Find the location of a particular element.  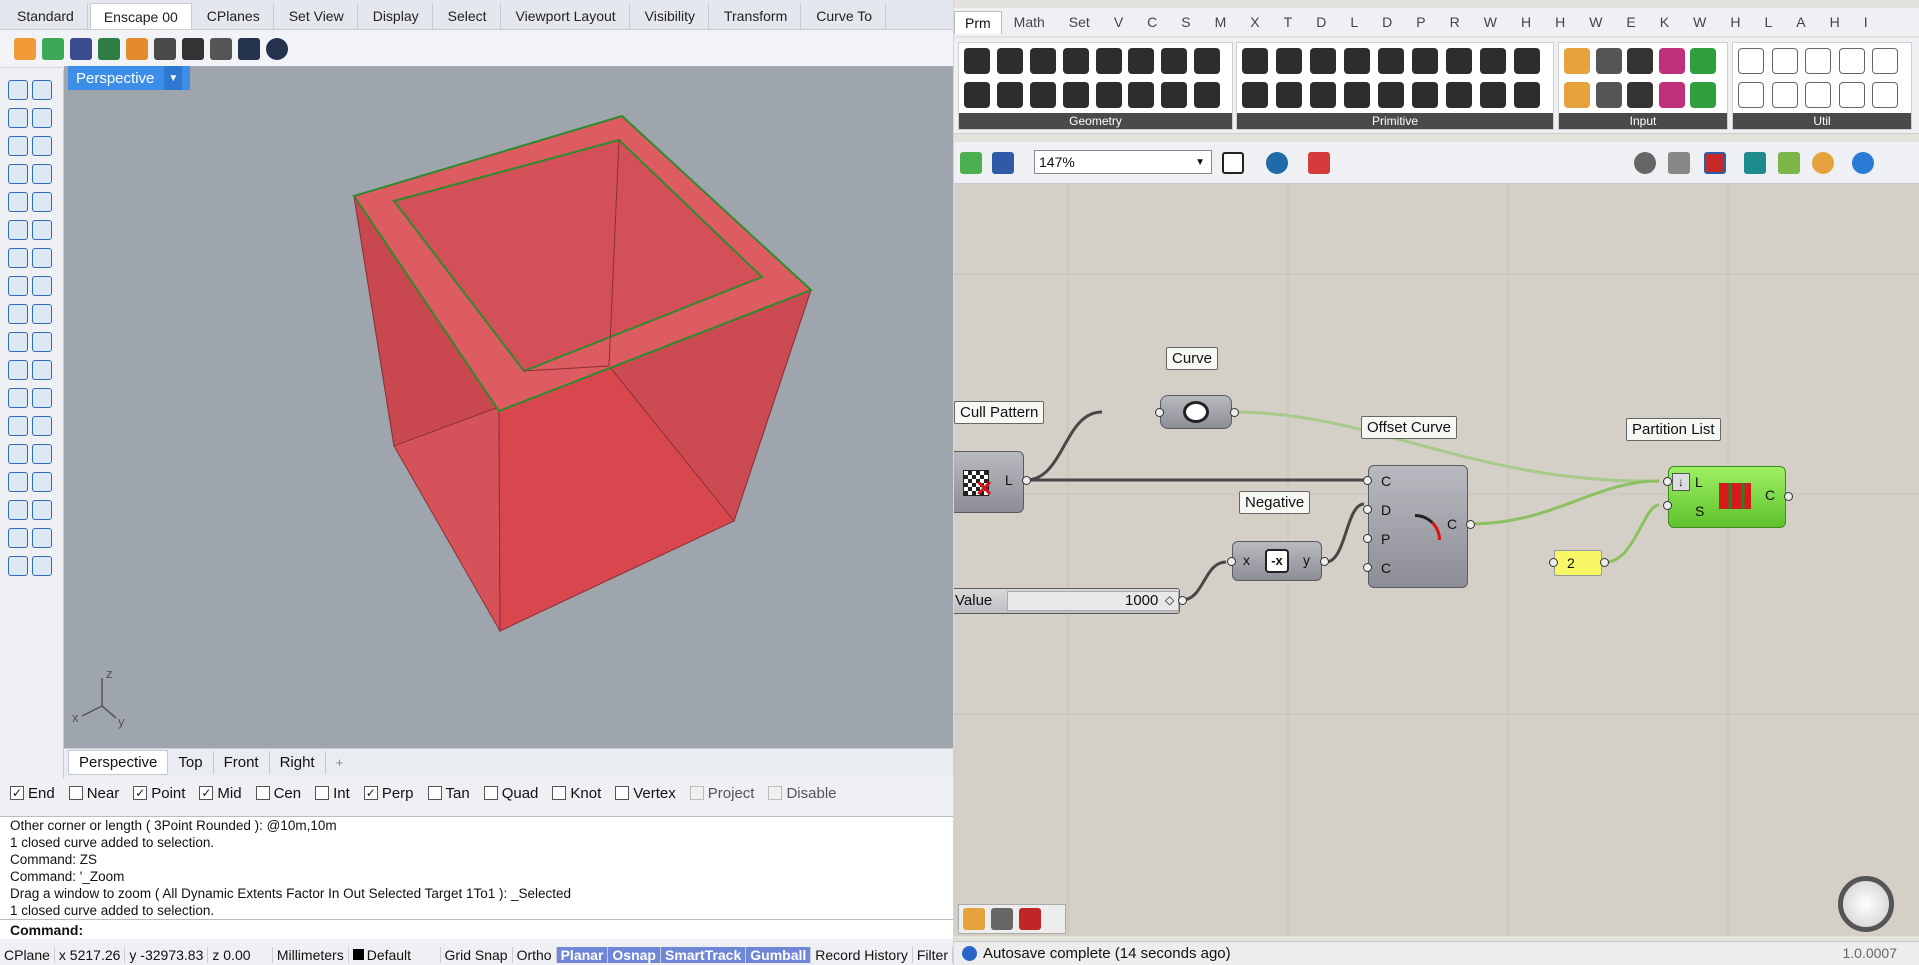

status-toggle-smarttrack: SmartTrack is located at coordinates (703, 954).